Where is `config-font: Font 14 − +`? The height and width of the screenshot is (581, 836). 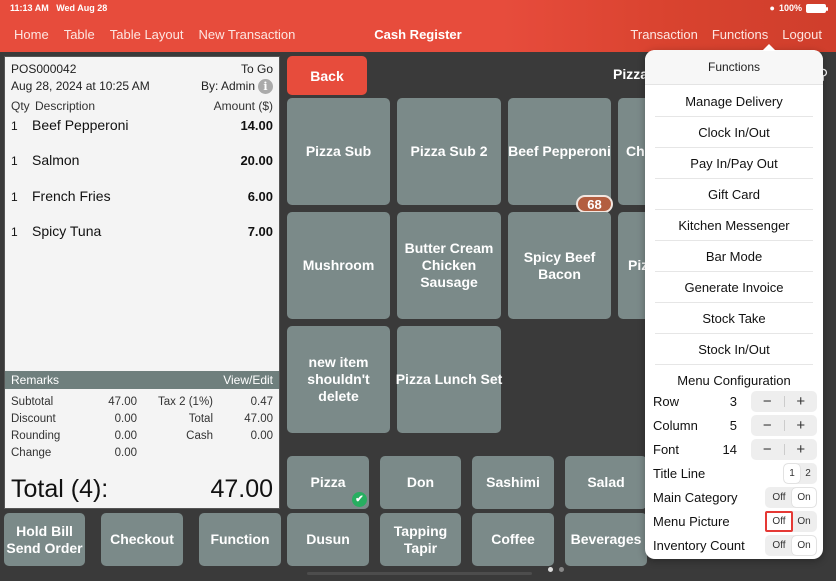 config-font: Font 14 − + is located at coordinates (735, 449).